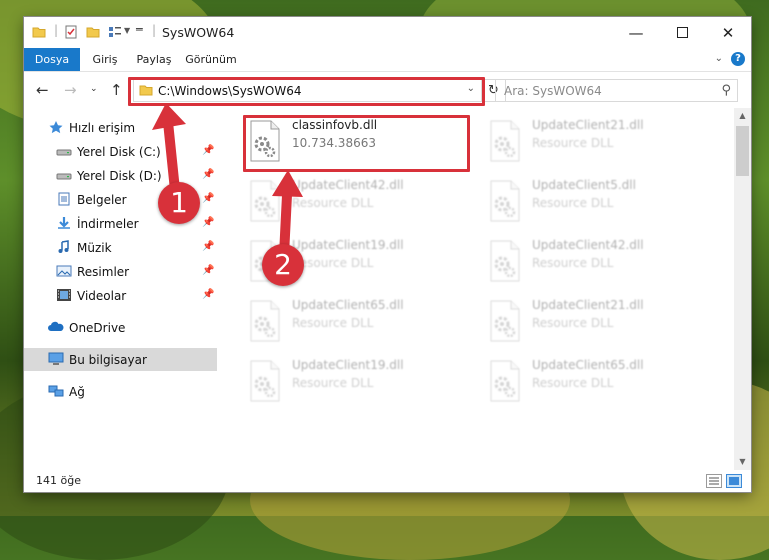  I want to click on callout-number-1: 1, so click(179, 203).